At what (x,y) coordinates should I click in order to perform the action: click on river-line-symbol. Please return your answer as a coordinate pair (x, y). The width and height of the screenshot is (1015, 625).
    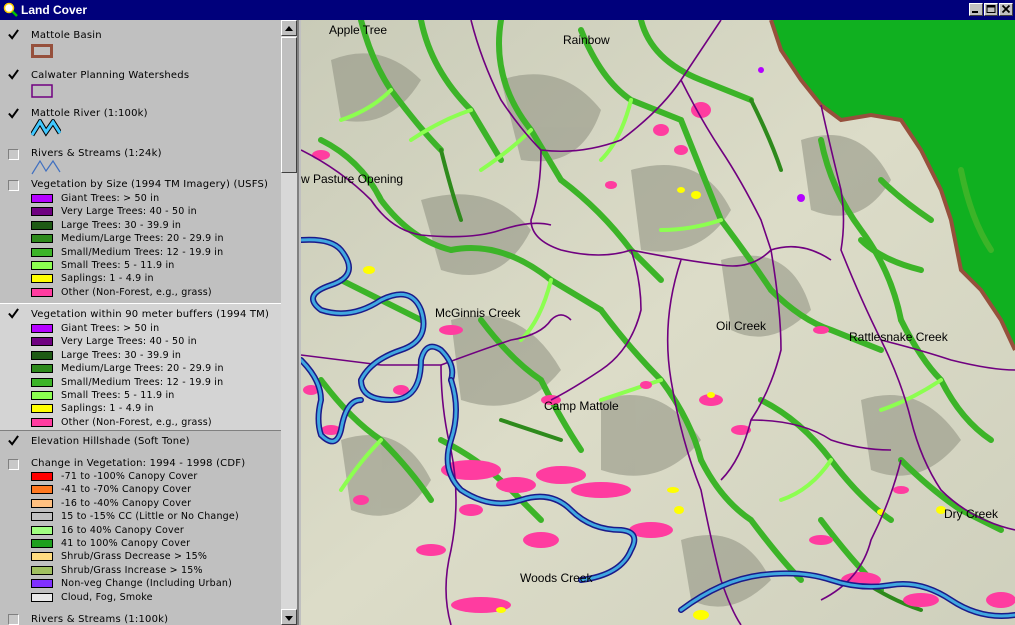
    Looking at the image, I should click on (46, 128).